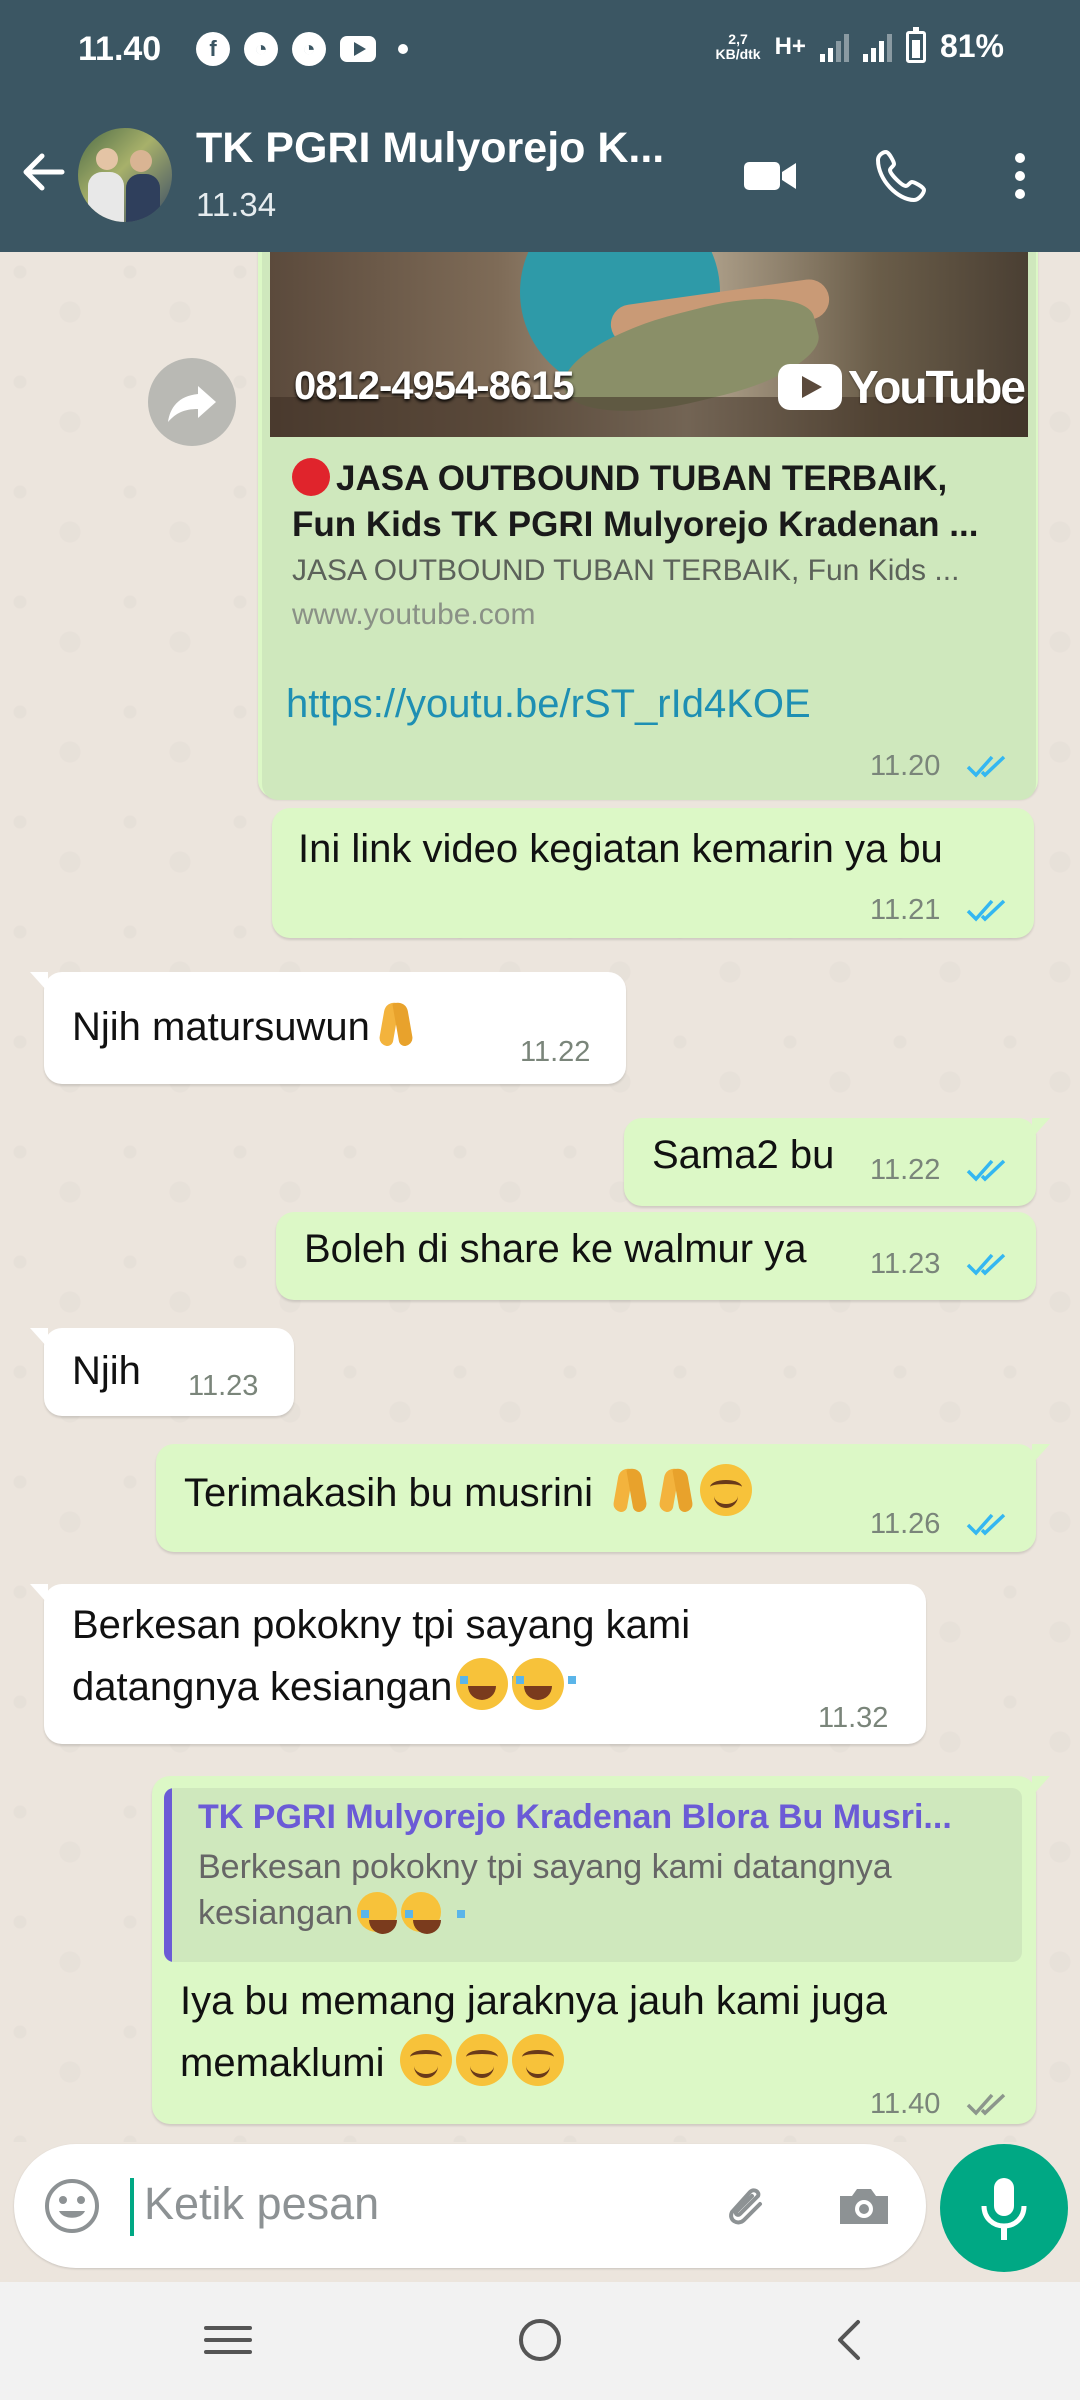 The width and height of the screenshot is (1080, 2400). Describe the element at coordinates (902, 176) in the screenshot. I see `phone-icon` at that location.